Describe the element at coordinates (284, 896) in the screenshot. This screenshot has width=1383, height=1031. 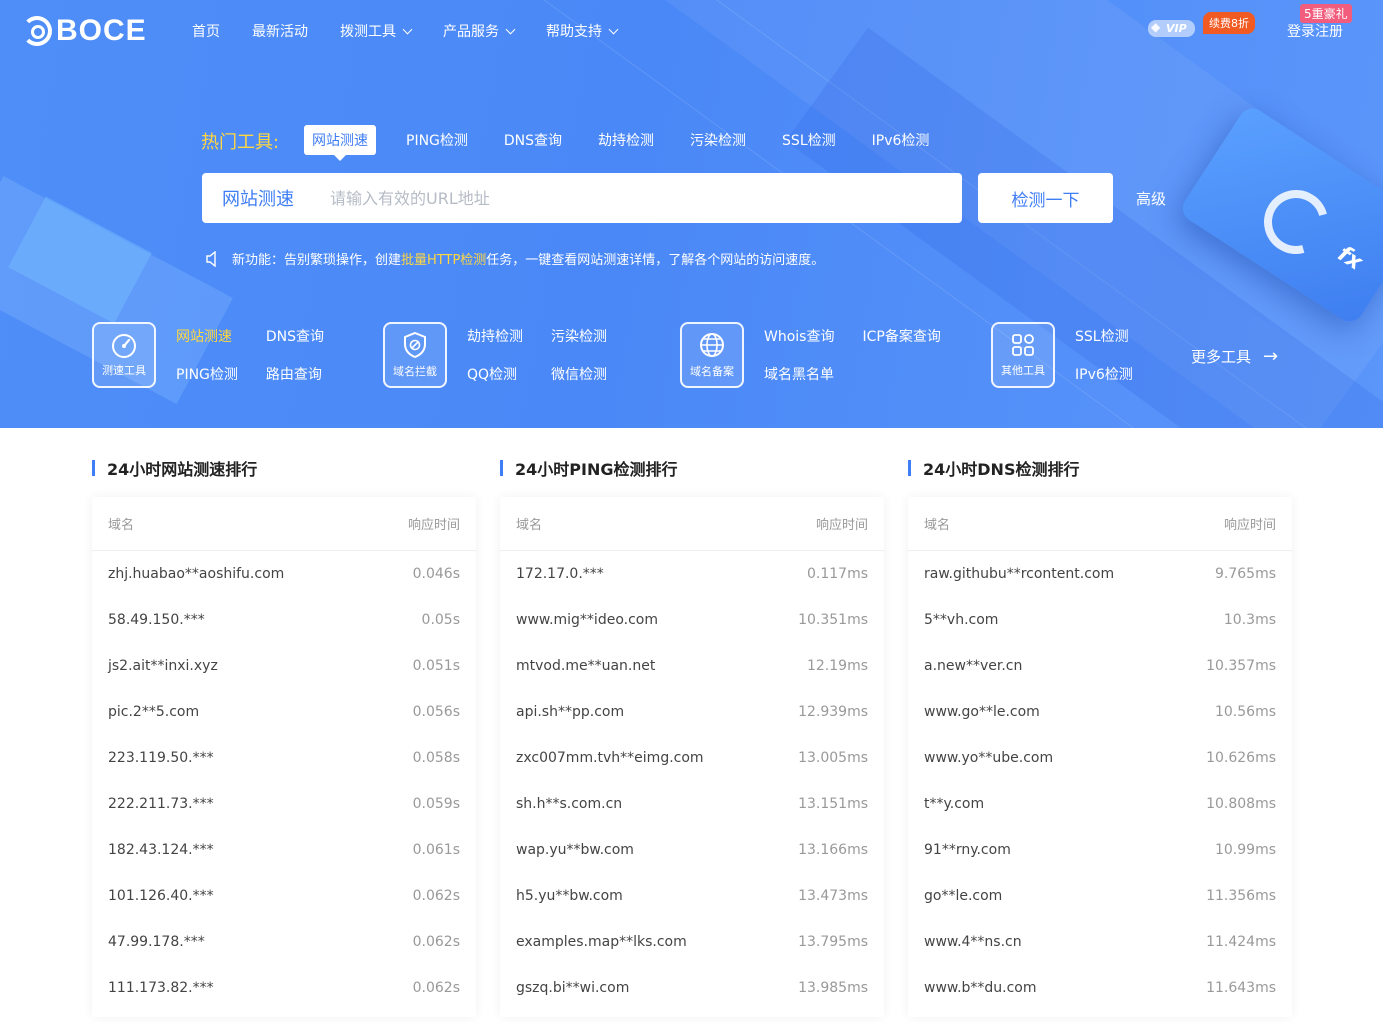
I see `table-row: 101.126.40.*** 0.062s` at that location.